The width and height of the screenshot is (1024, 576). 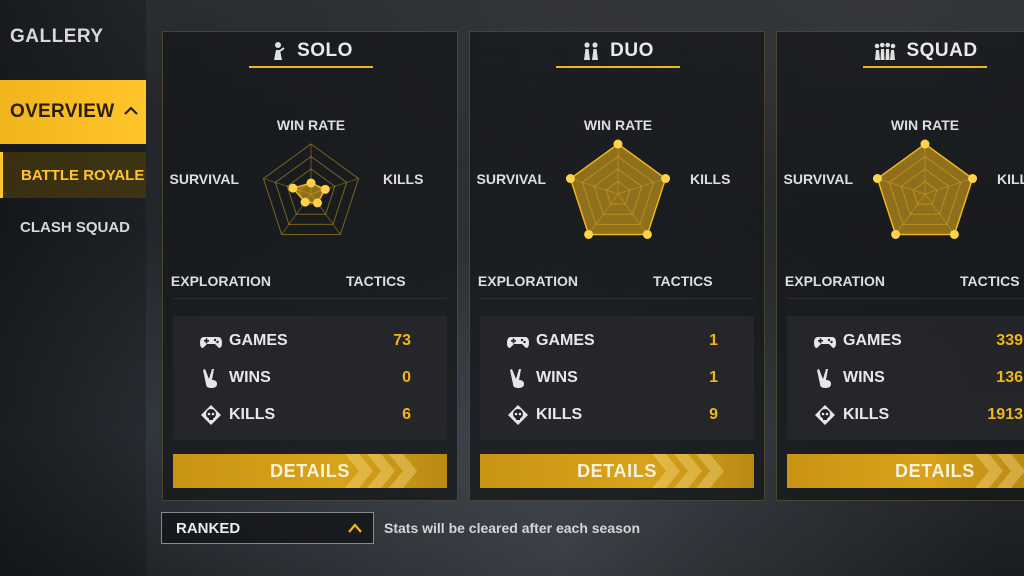 I want to click on panel-header: DUO, so click(x=617, y=51).